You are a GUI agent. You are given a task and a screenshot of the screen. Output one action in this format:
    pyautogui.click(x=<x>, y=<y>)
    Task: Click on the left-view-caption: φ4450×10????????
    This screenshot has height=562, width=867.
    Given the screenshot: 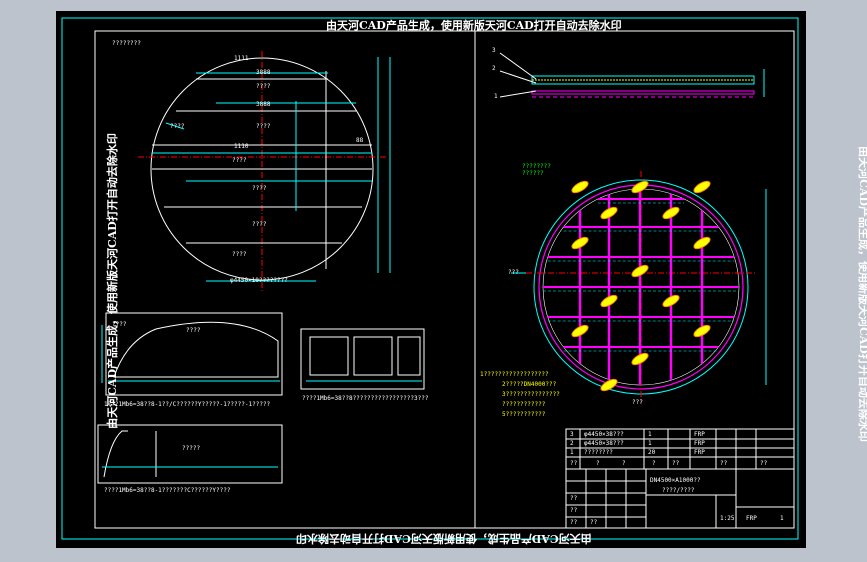 What is the action you would take?
    pyautogui.click(x=259, y=280)
    